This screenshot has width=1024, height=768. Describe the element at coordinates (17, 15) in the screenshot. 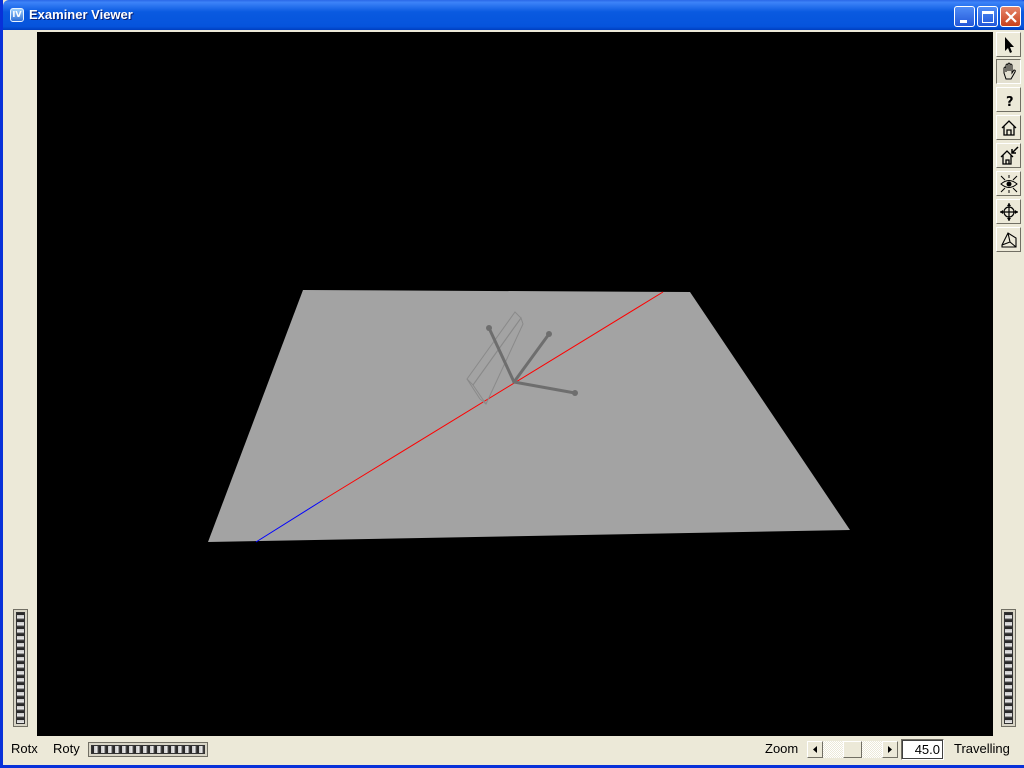

I see `app-icon: IV` at that location.